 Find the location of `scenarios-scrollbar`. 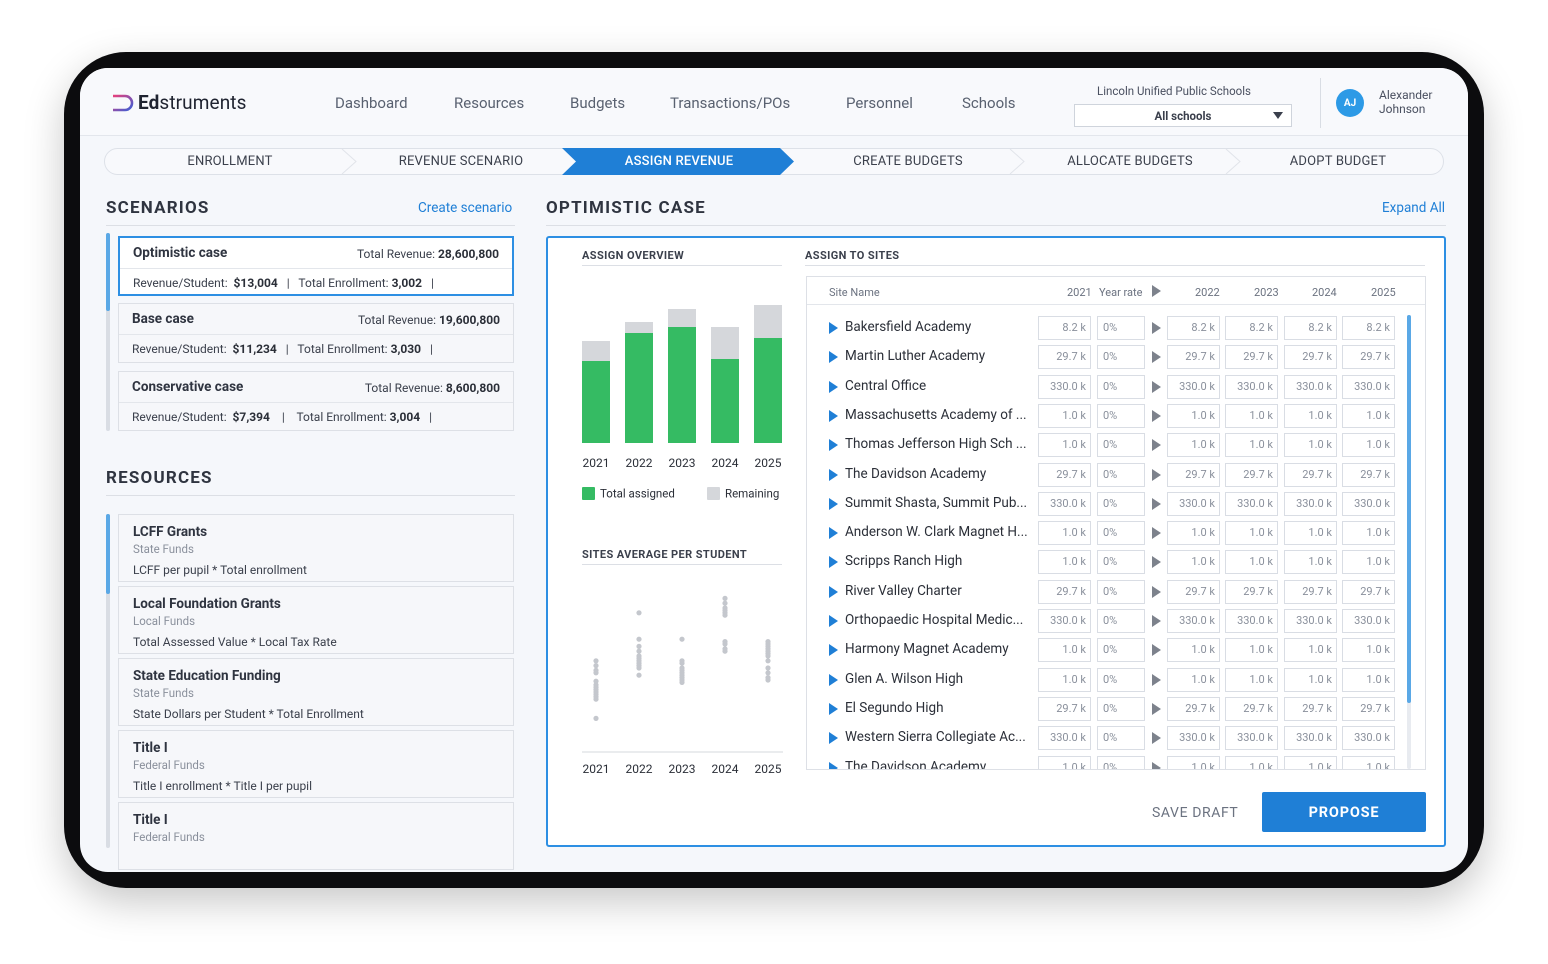

scenarios-scrollbar is located at coordinates (108, 332).